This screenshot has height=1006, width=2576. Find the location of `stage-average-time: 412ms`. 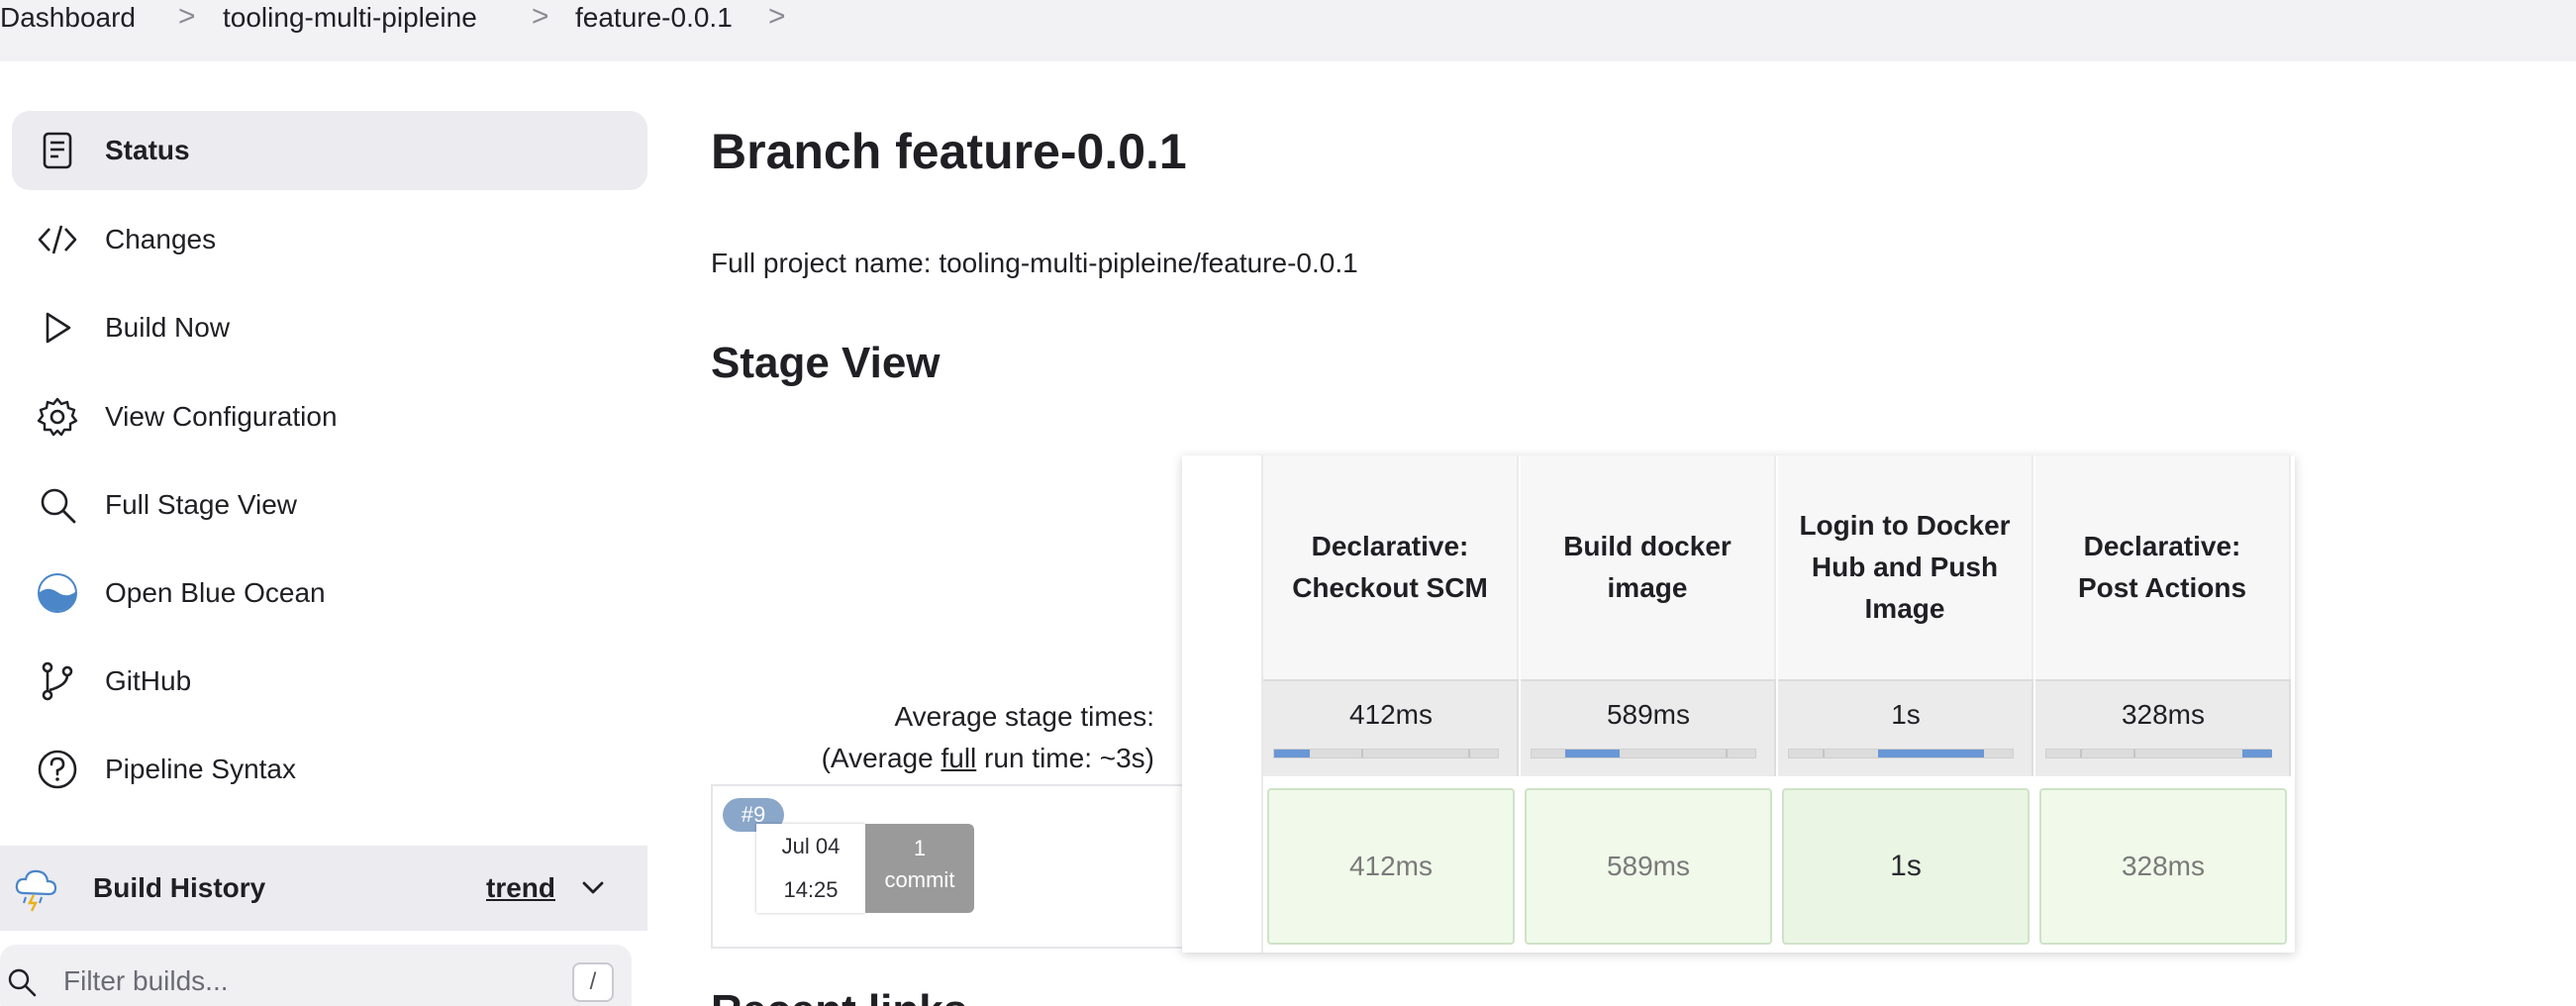

stage-average-time: 412ms is located at coordinates (1391, 714).